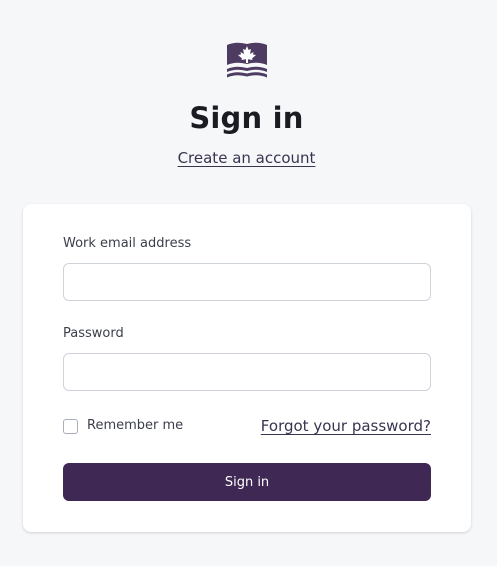  Describe the element at coordinates (135, 425) in the screenshot. I see `remember-me-label: Remember me` at that location.